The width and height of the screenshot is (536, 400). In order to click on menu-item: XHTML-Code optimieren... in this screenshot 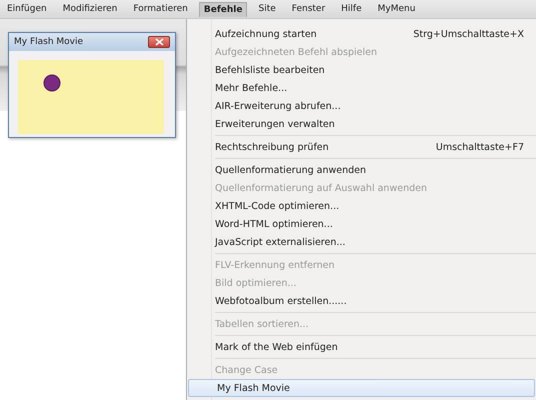, I will do `click(361, 206)`.